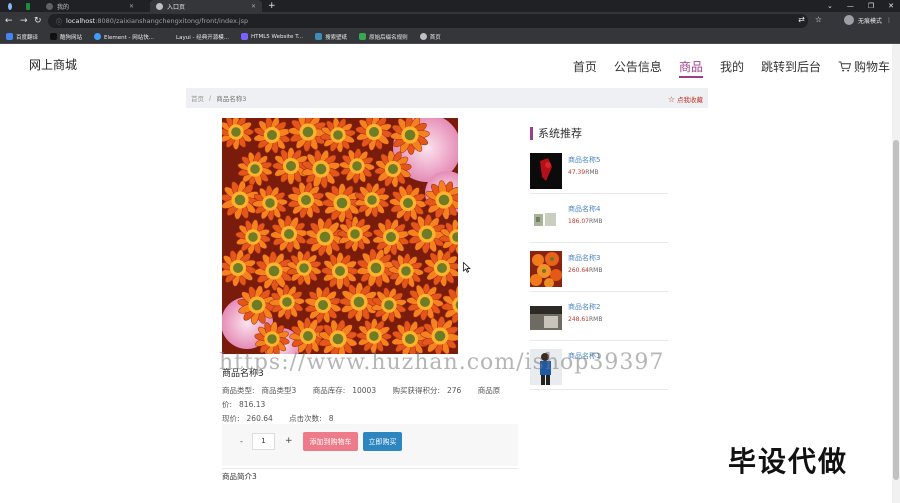 The height and width of the screenshot is (503, 900). I want to click on type-value: 商品类型3, so click(279, 390).